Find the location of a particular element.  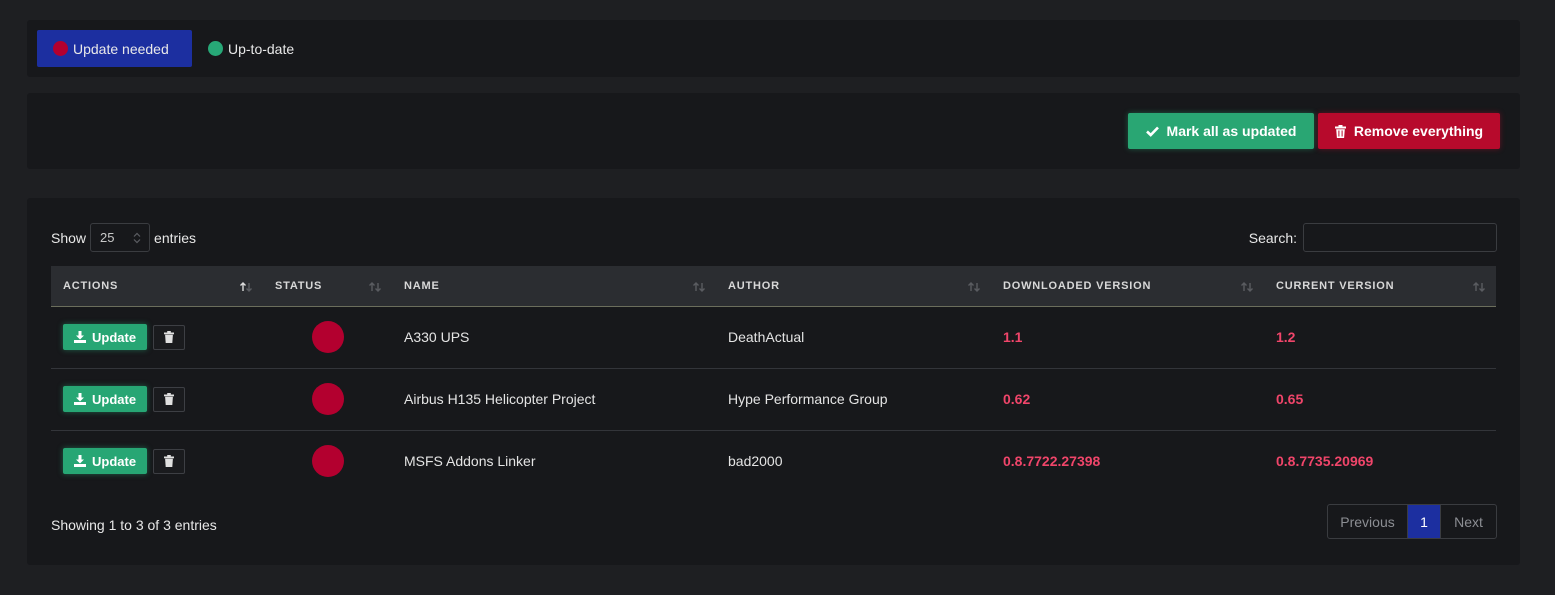

pagination: Previous 1 Next is located at coordinates (1412, 521).